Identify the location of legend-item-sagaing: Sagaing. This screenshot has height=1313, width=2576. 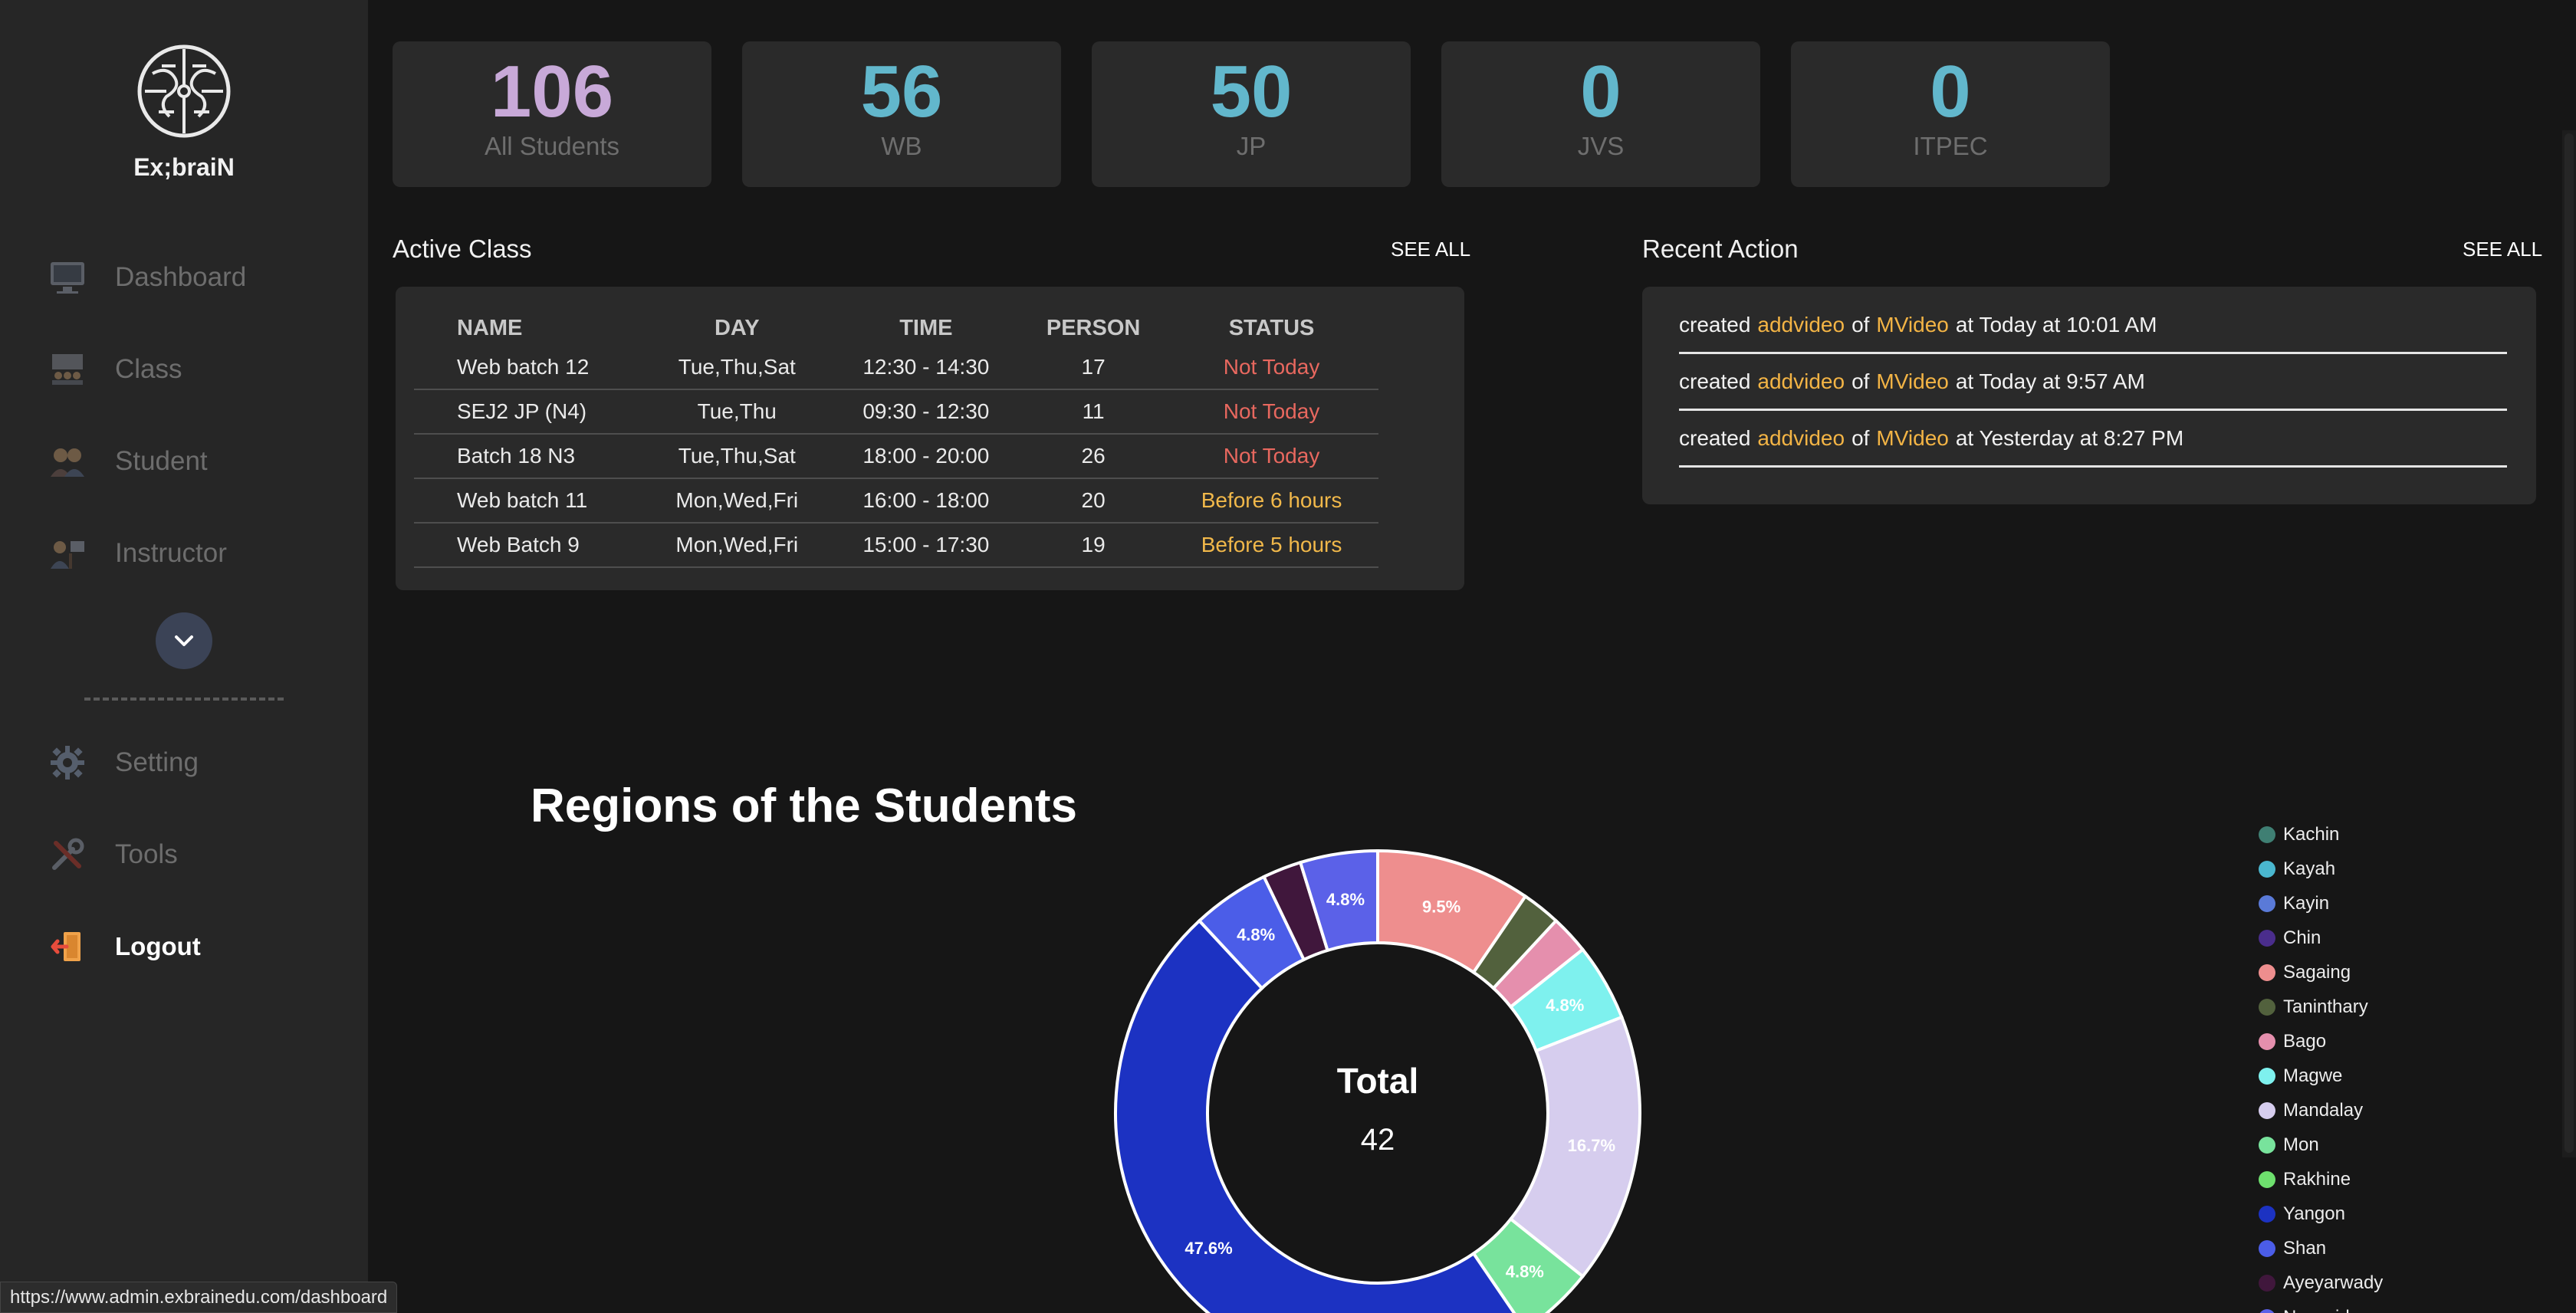
(2321, 972).